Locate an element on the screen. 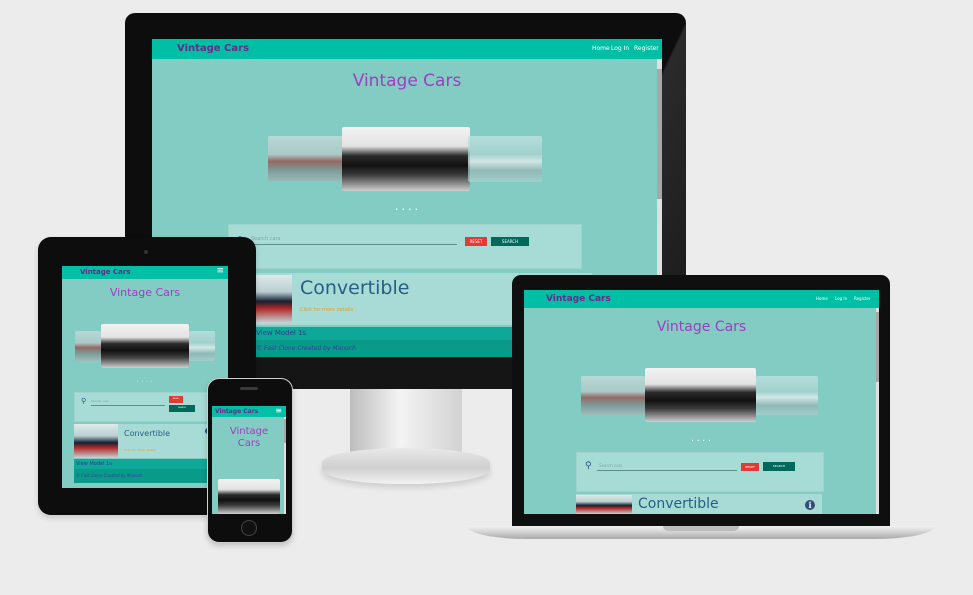 The image size is (973, 595). car-card: Convertible Click for more details i is located at coordinates (145, 441).